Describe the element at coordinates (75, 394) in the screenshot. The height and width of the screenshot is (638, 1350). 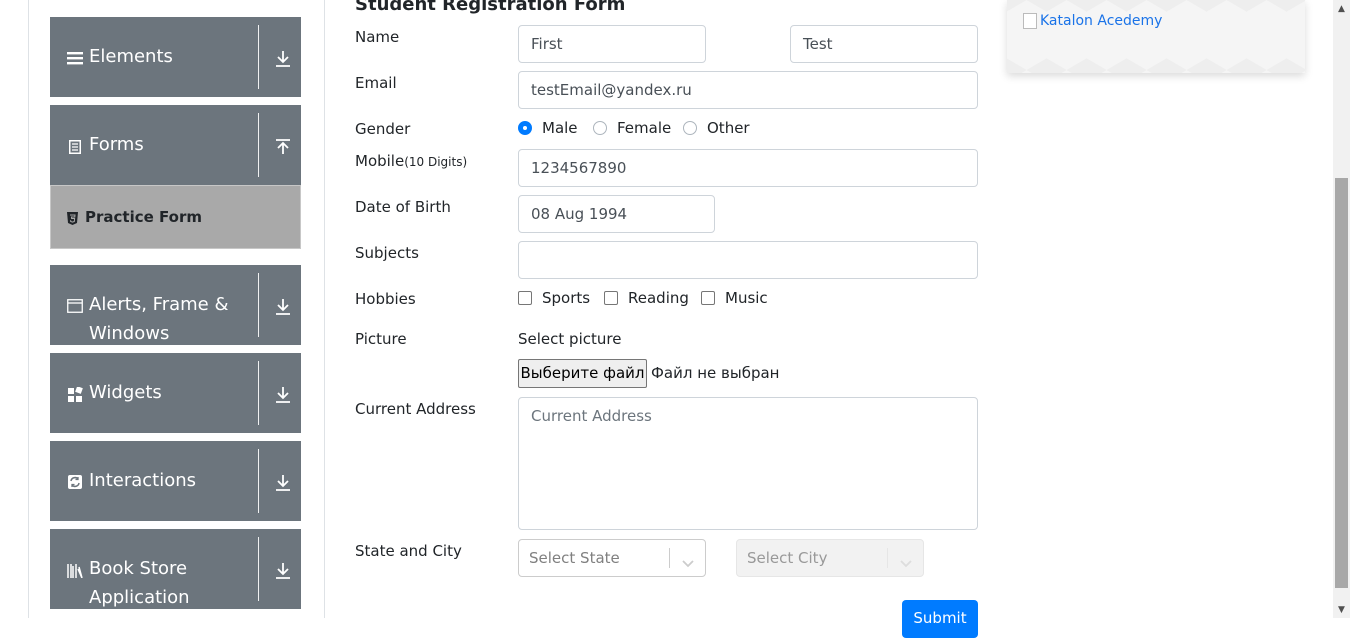
I see `widgets-icon` at that location.